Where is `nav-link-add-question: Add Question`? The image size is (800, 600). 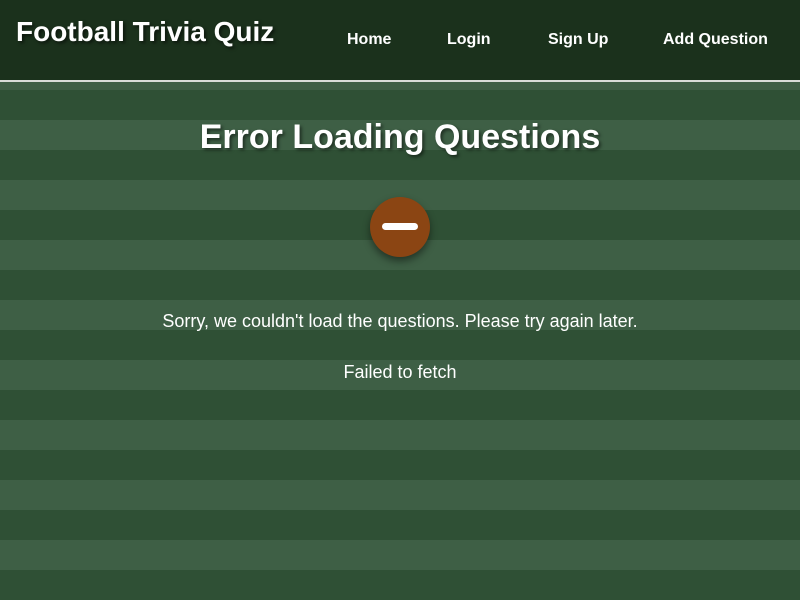 nav-link-add-question: Add Question is located at coordinates (715, 40).